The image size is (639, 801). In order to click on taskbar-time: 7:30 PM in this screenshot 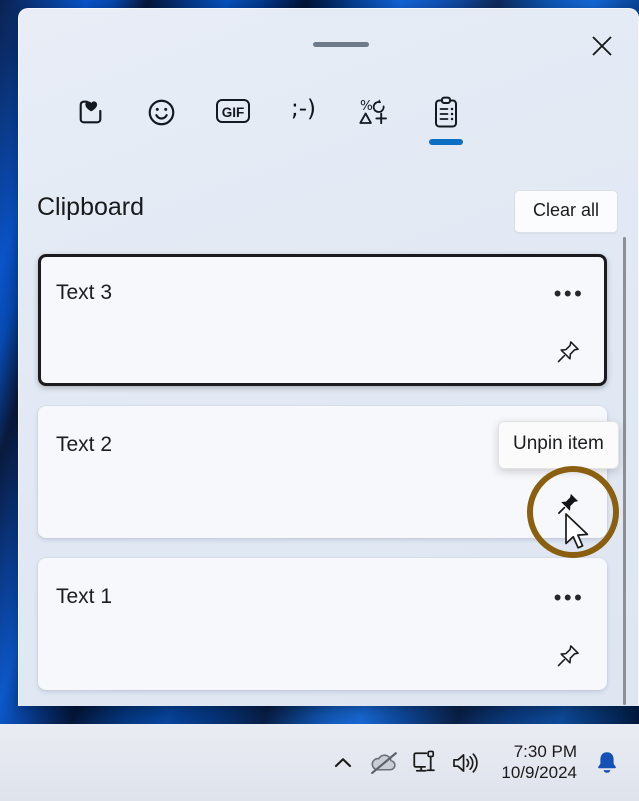, I will do `click(545, 751)`.